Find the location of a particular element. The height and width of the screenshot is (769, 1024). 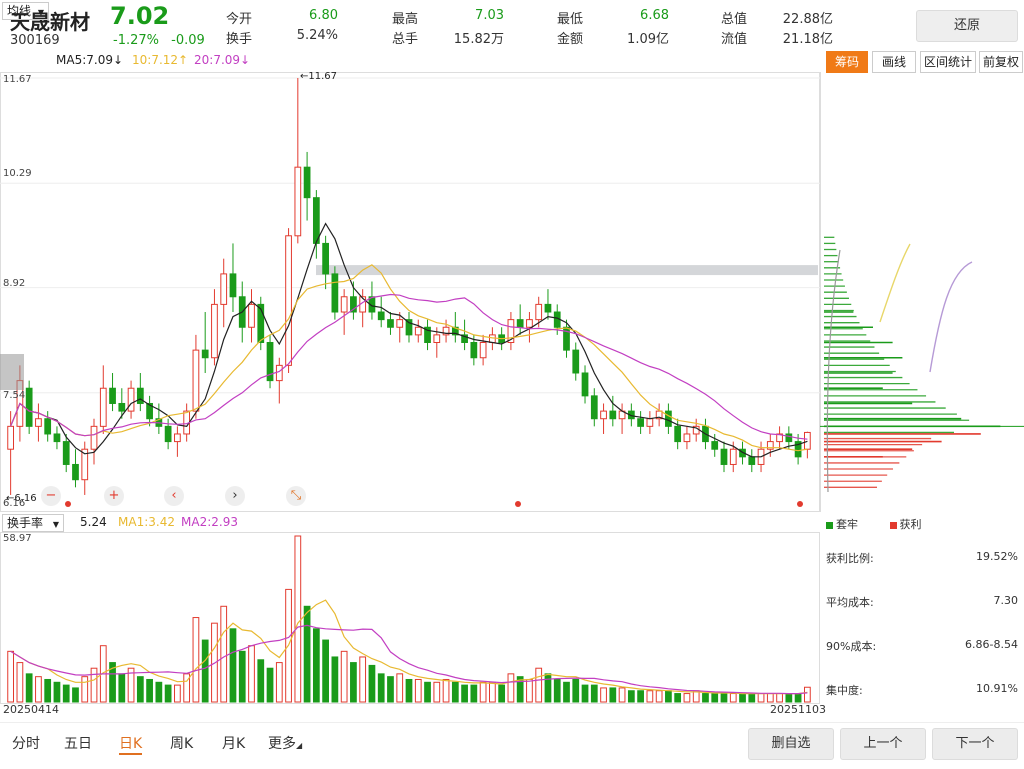

tab-five-day: 五日 is located at coordinates (78, 743).